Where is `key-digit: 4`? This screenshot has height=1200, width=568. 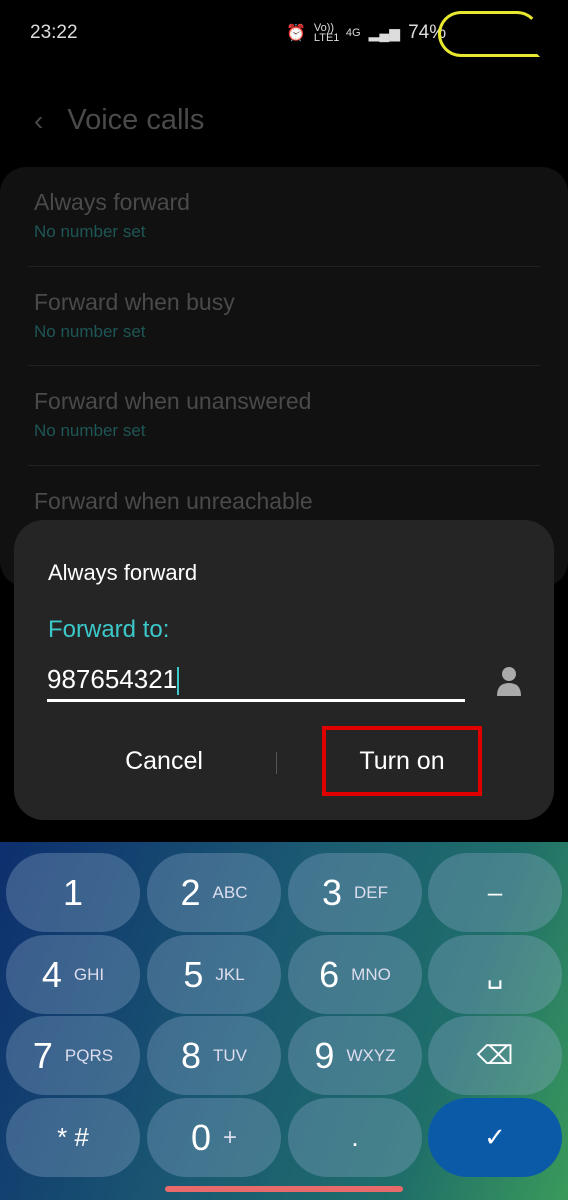 key-digit: 4 is located at coordinates (51, 974).